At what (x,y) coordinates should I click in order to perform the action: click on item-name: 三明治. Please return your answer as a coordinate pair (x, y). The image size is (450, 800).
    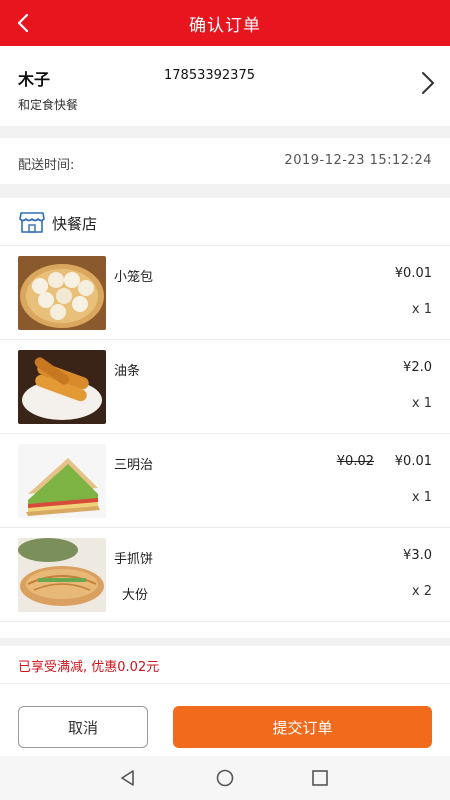
    Looking at the image, I should click on (134, 465).